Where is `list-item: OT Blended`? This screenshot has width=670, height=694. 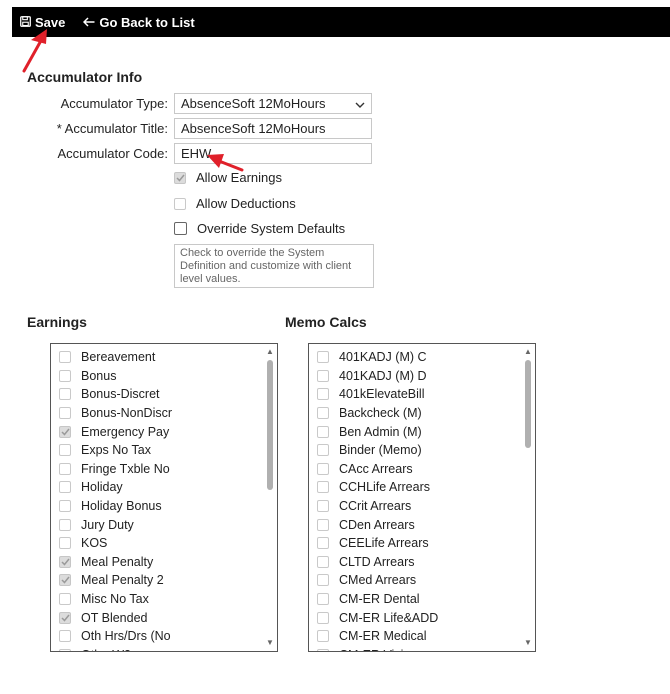 list-item: OT Blended is located at coordinates (115, 617).